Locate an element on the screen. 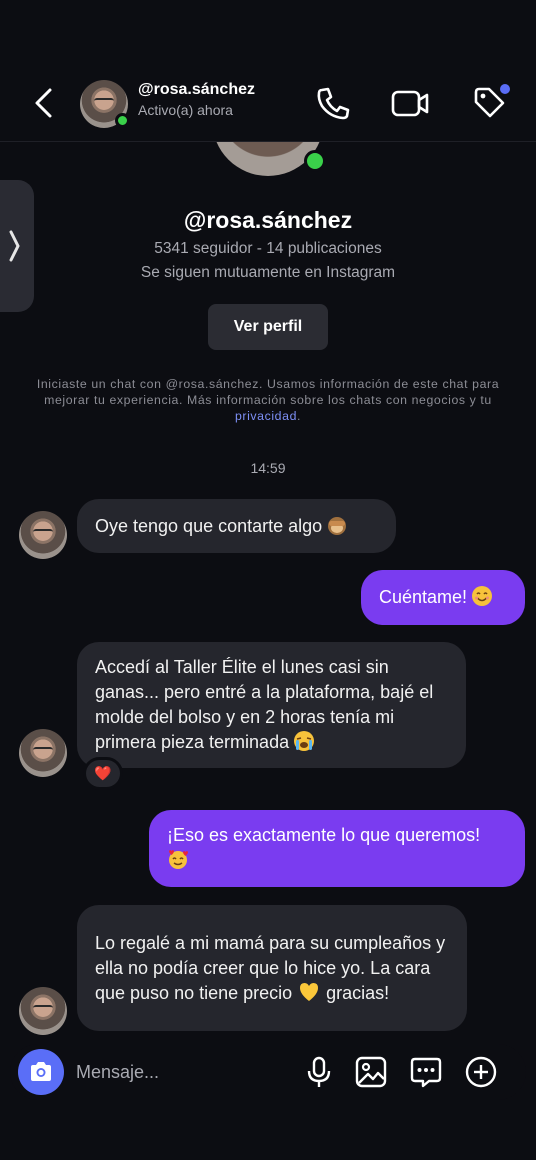 The height and width of the screenshot is (1160, 536). smiling-face-with-hearts-icon is located at coordinates (178, 859).